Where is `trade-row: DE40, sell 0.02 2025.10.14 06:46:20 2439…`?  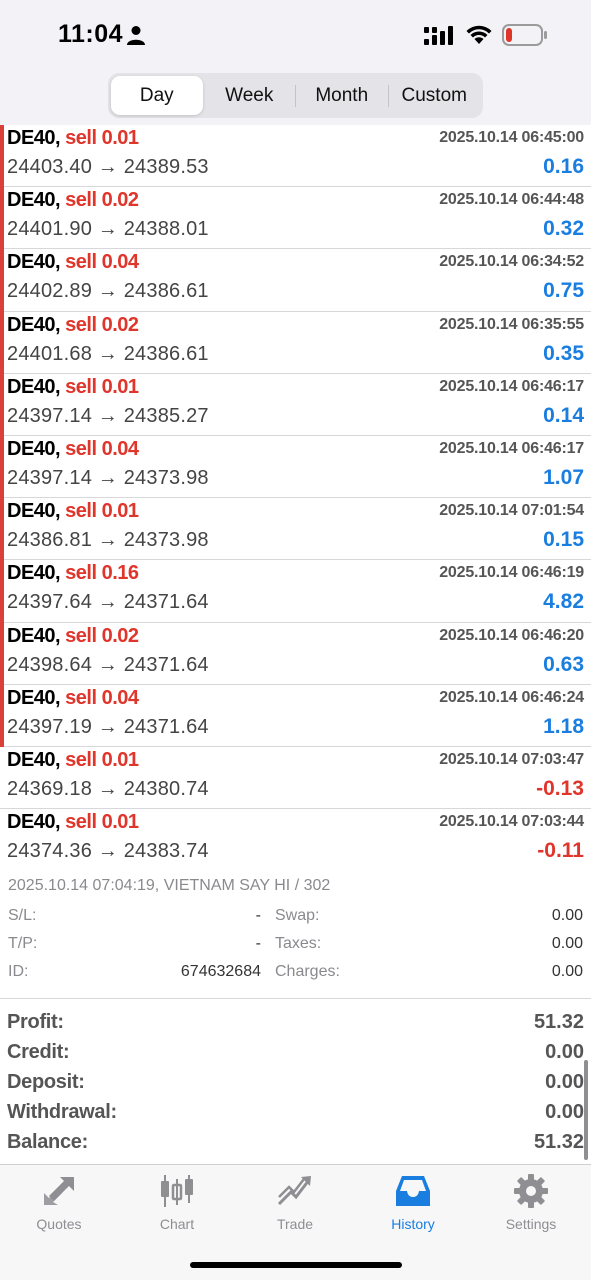 trade-row: DE40, sell 0.02 2025.10.14 06:46:20 2439… is located at coordinates (295, 653).